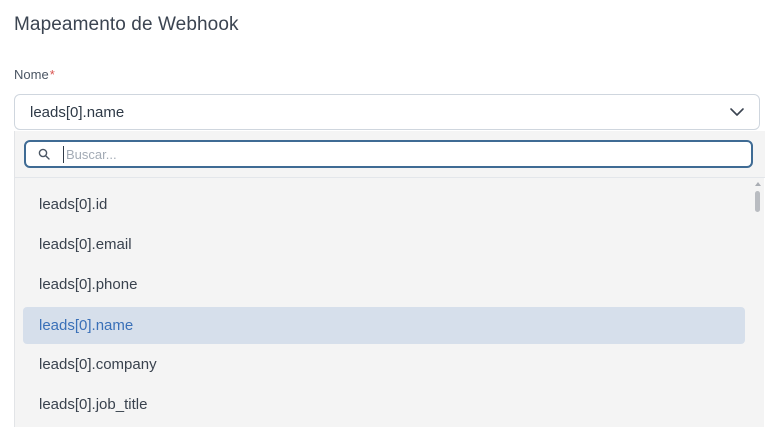 This screenshot has height=427, width=774. What do you see at coordinates (93, 404) in the screenshot?
I see `option-label: leads[0].job_title` at bounding box center [93, 404].